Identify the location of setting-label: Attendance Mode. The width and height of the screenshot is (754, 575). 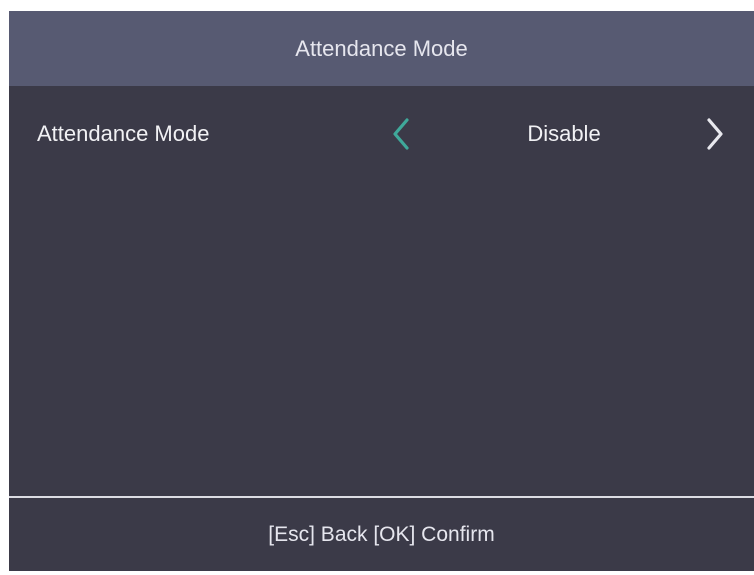
(123, 133).